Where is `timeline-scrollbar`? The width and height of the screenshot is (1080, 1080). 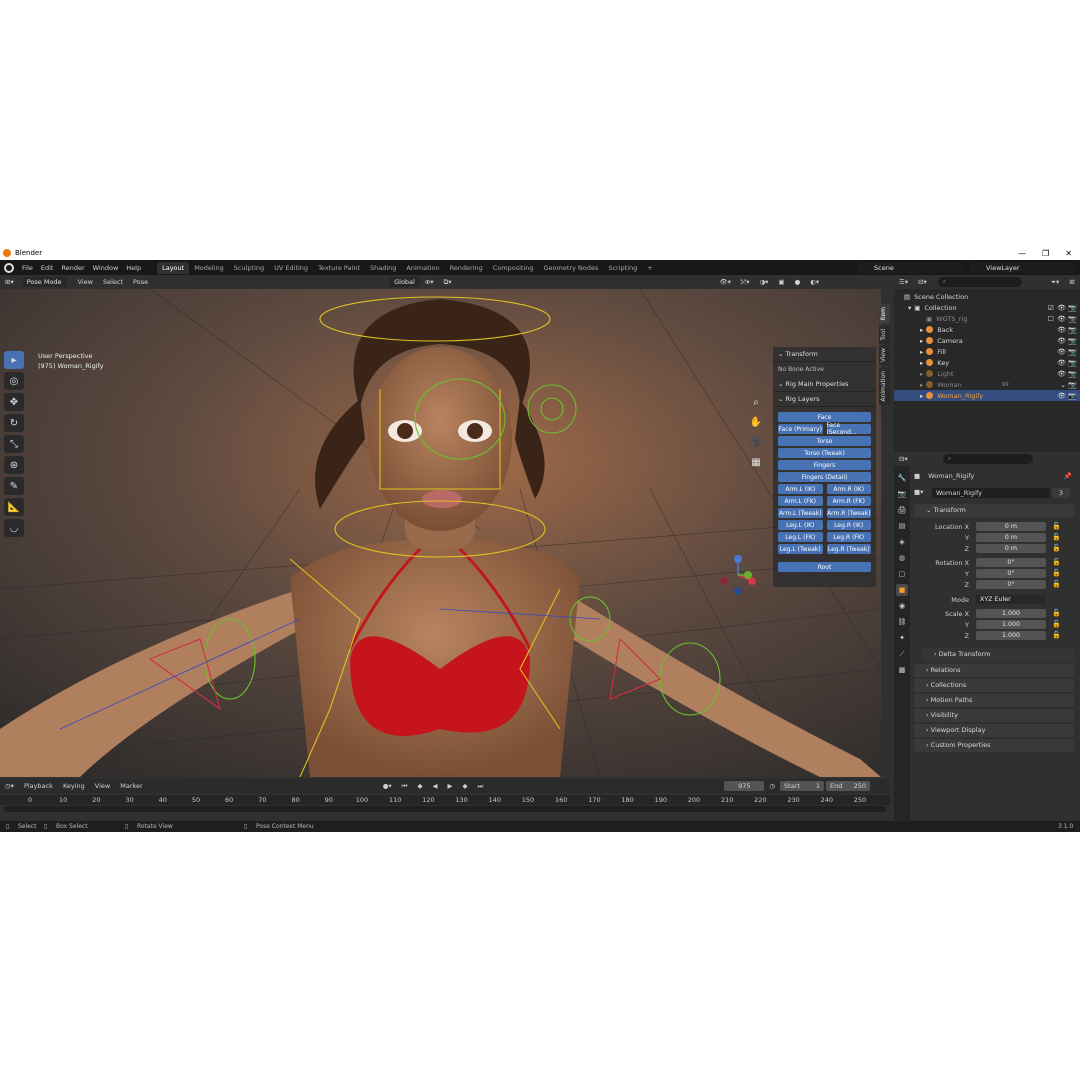 timeline-scrollbar is located at coordinates (445, 809).